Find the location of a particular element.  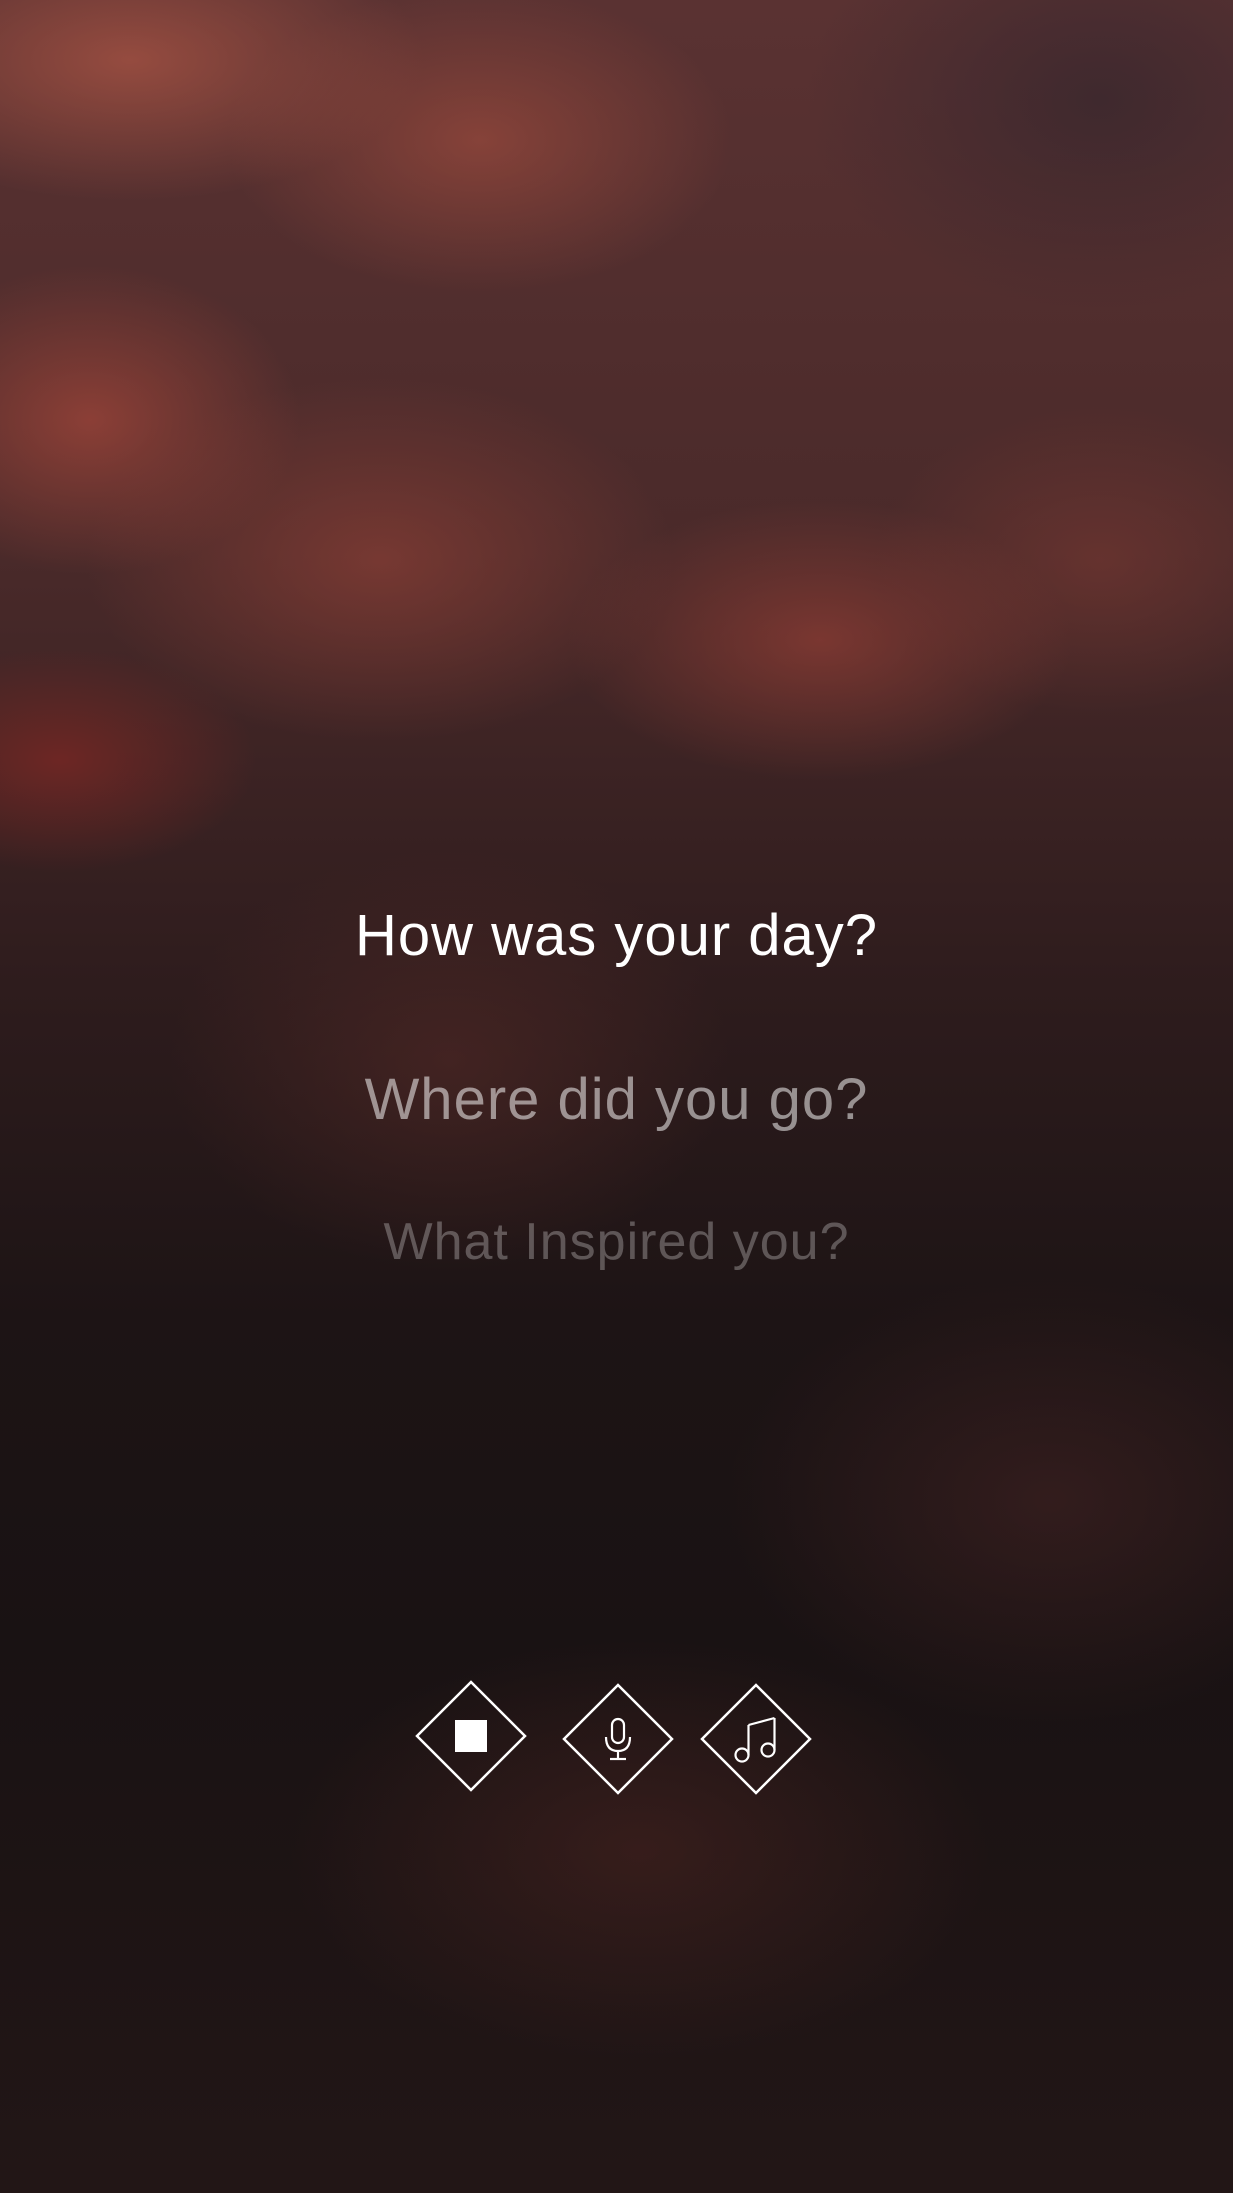

prompt-current: How was your day? is located at coordinates (616, 935).